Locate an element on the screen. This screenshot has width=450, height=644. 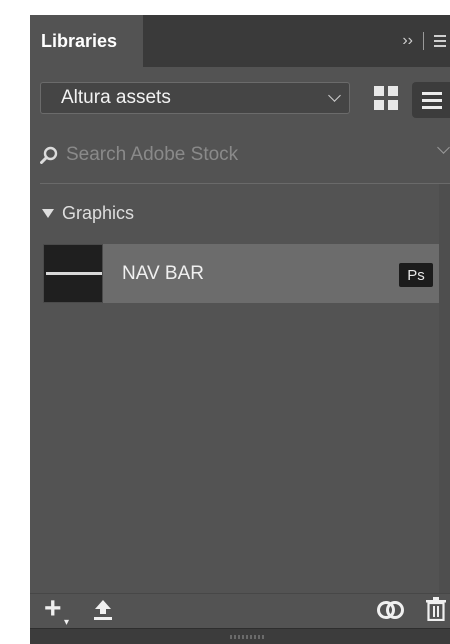
asset-thumbnail is located at coordinates (73, 273).